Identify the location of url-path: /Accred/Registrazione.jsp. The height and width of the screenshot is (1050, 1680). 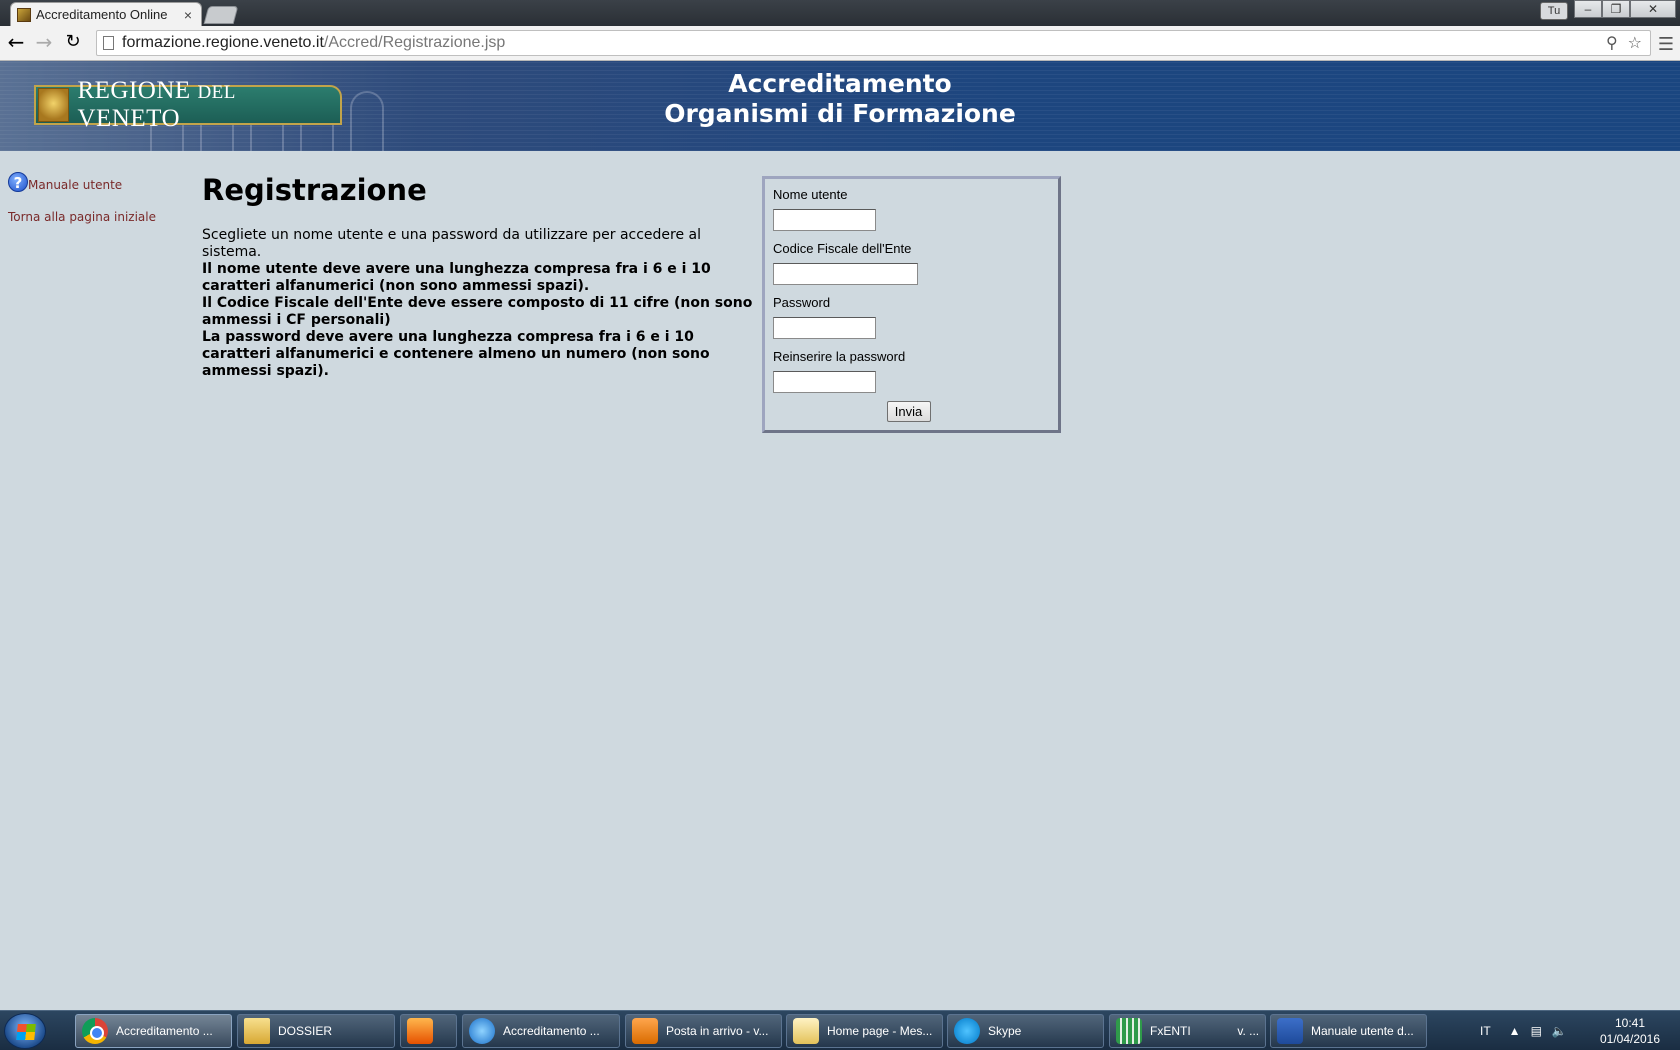
(414, 42).